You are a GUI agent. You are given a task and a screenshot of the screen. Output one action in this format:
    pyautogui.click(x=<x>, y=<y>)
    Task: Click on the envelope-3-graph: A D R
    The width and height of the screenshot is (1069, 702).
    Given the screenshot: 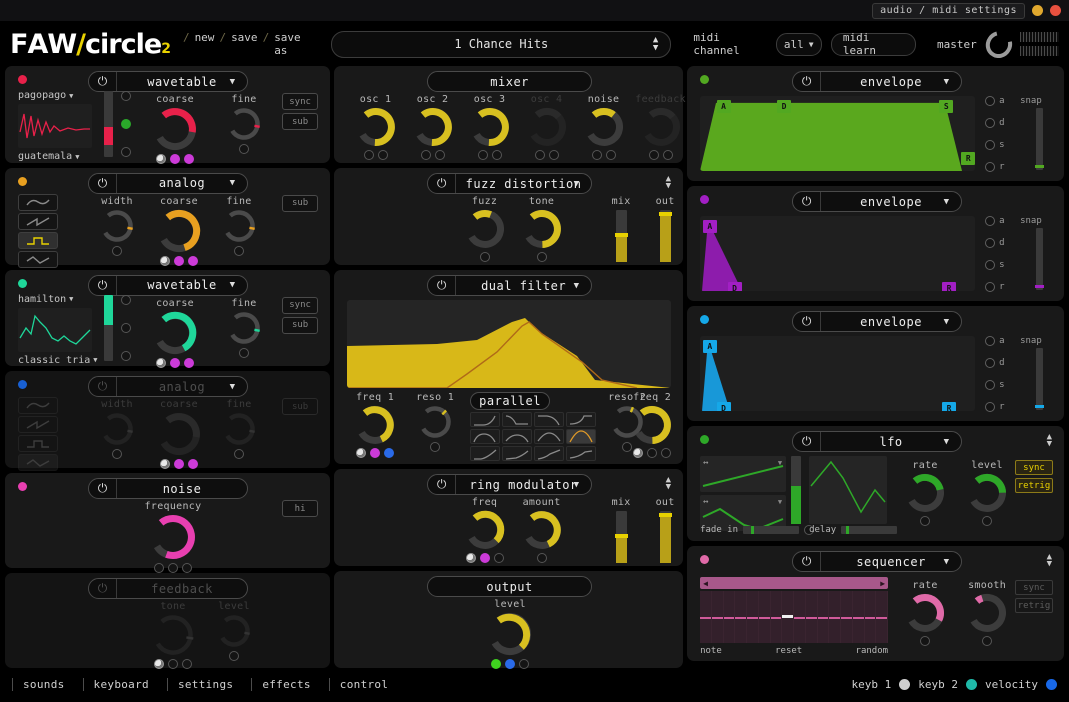 What is the action you would take?
    pyautogui.click(x=838, y=373)
    